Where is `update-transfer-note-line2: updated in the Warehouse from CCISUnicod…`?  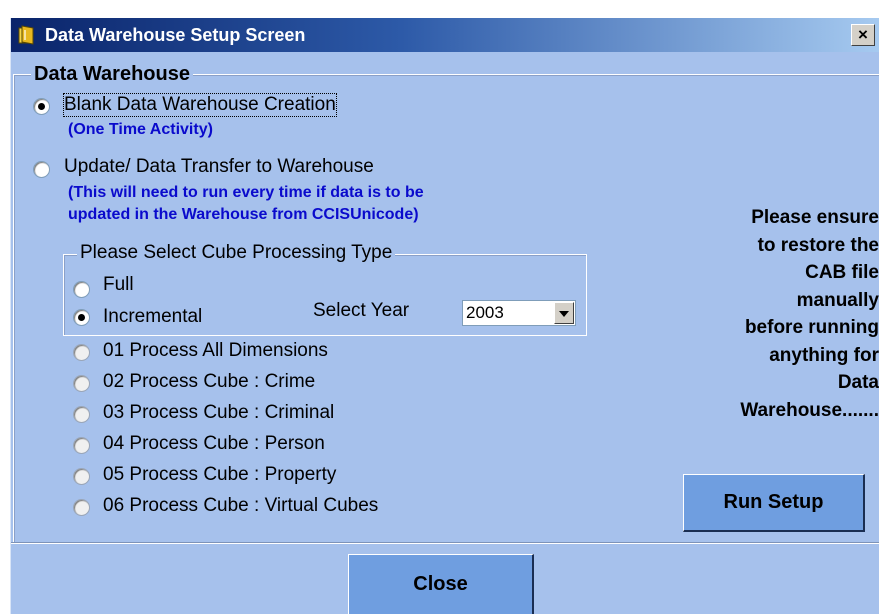 update-transfer-note-line2: updated in the Warehouse from CCISUnicod… is located at coordinates (243, 214).